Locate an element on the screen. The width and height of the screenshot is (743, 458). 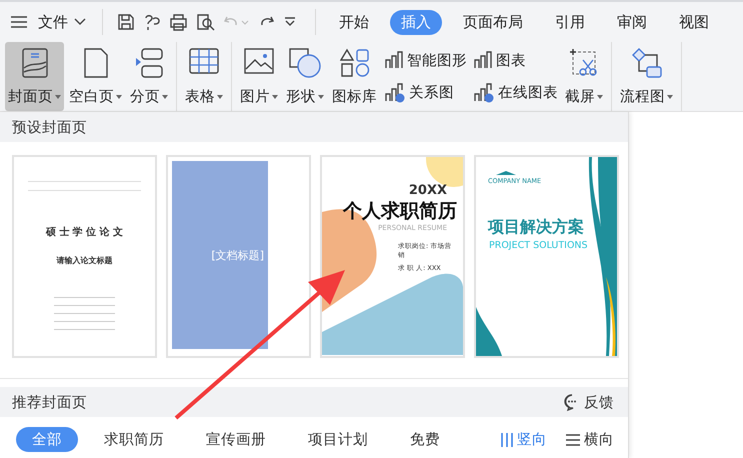
orientation-option: 竖向 is located at coordinates (523, 439).